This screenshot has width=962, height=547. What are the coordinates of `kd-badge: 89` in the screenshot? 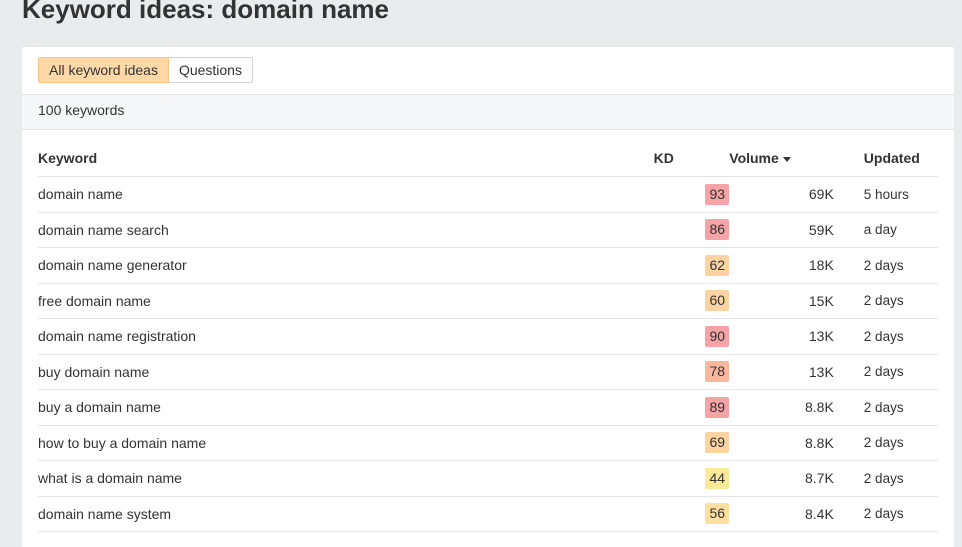 It's located at (717, 407).